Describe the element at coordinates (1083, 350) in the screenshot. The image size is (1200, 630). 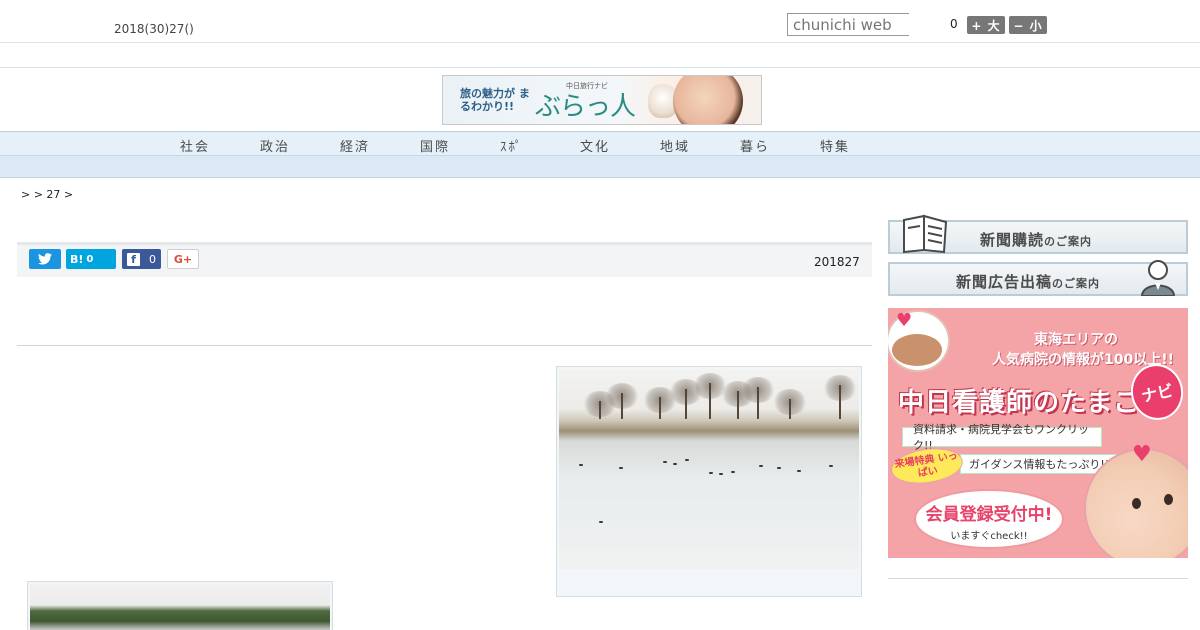
I see `ad-headline: 東海エリアの 人気病院の情報が100以上!!` at that location.